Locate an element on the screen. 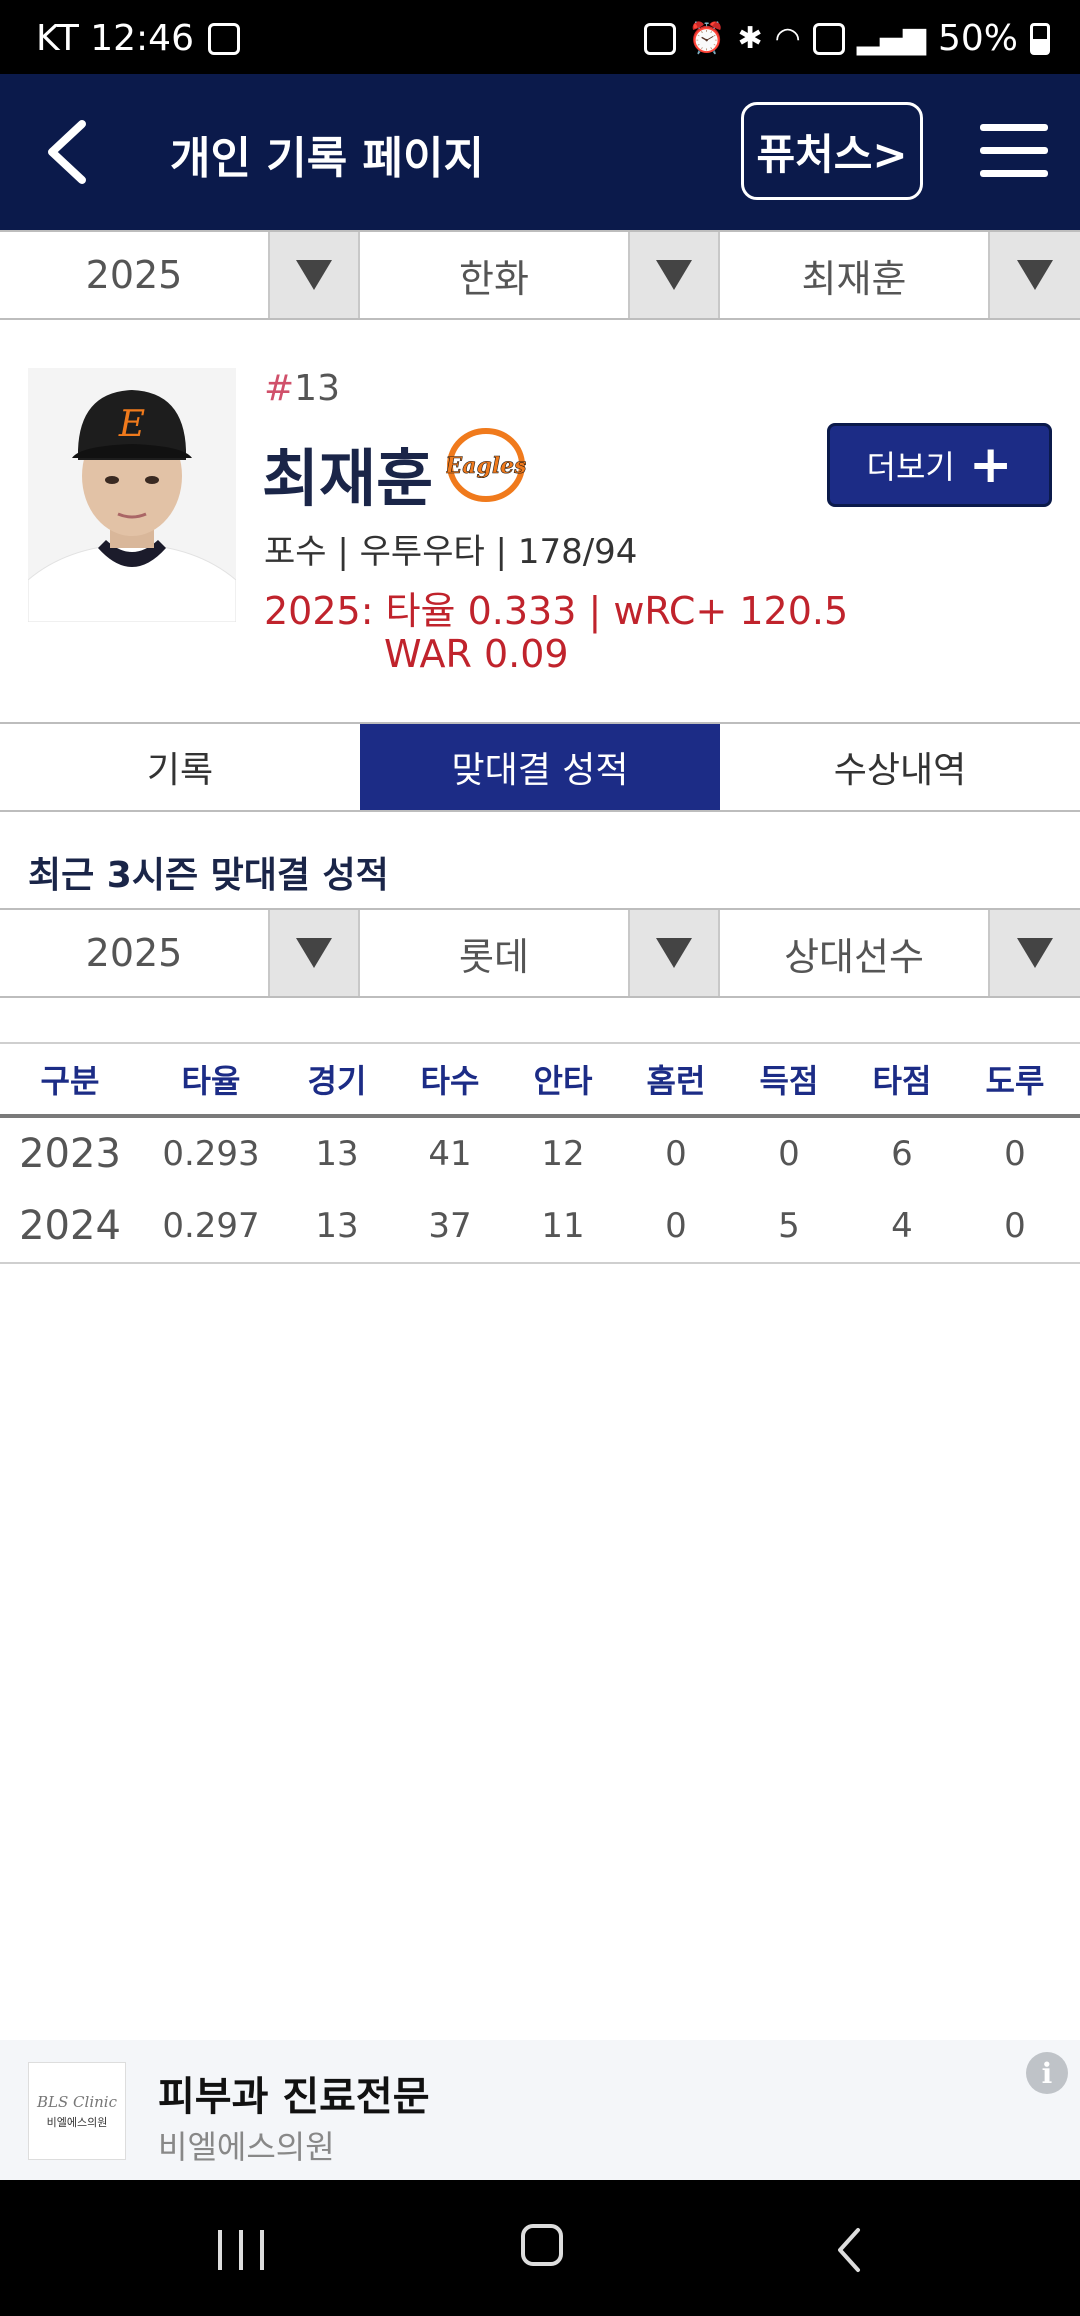  eagles-logo-icon: Eagles is located at coordinates (485, 465).